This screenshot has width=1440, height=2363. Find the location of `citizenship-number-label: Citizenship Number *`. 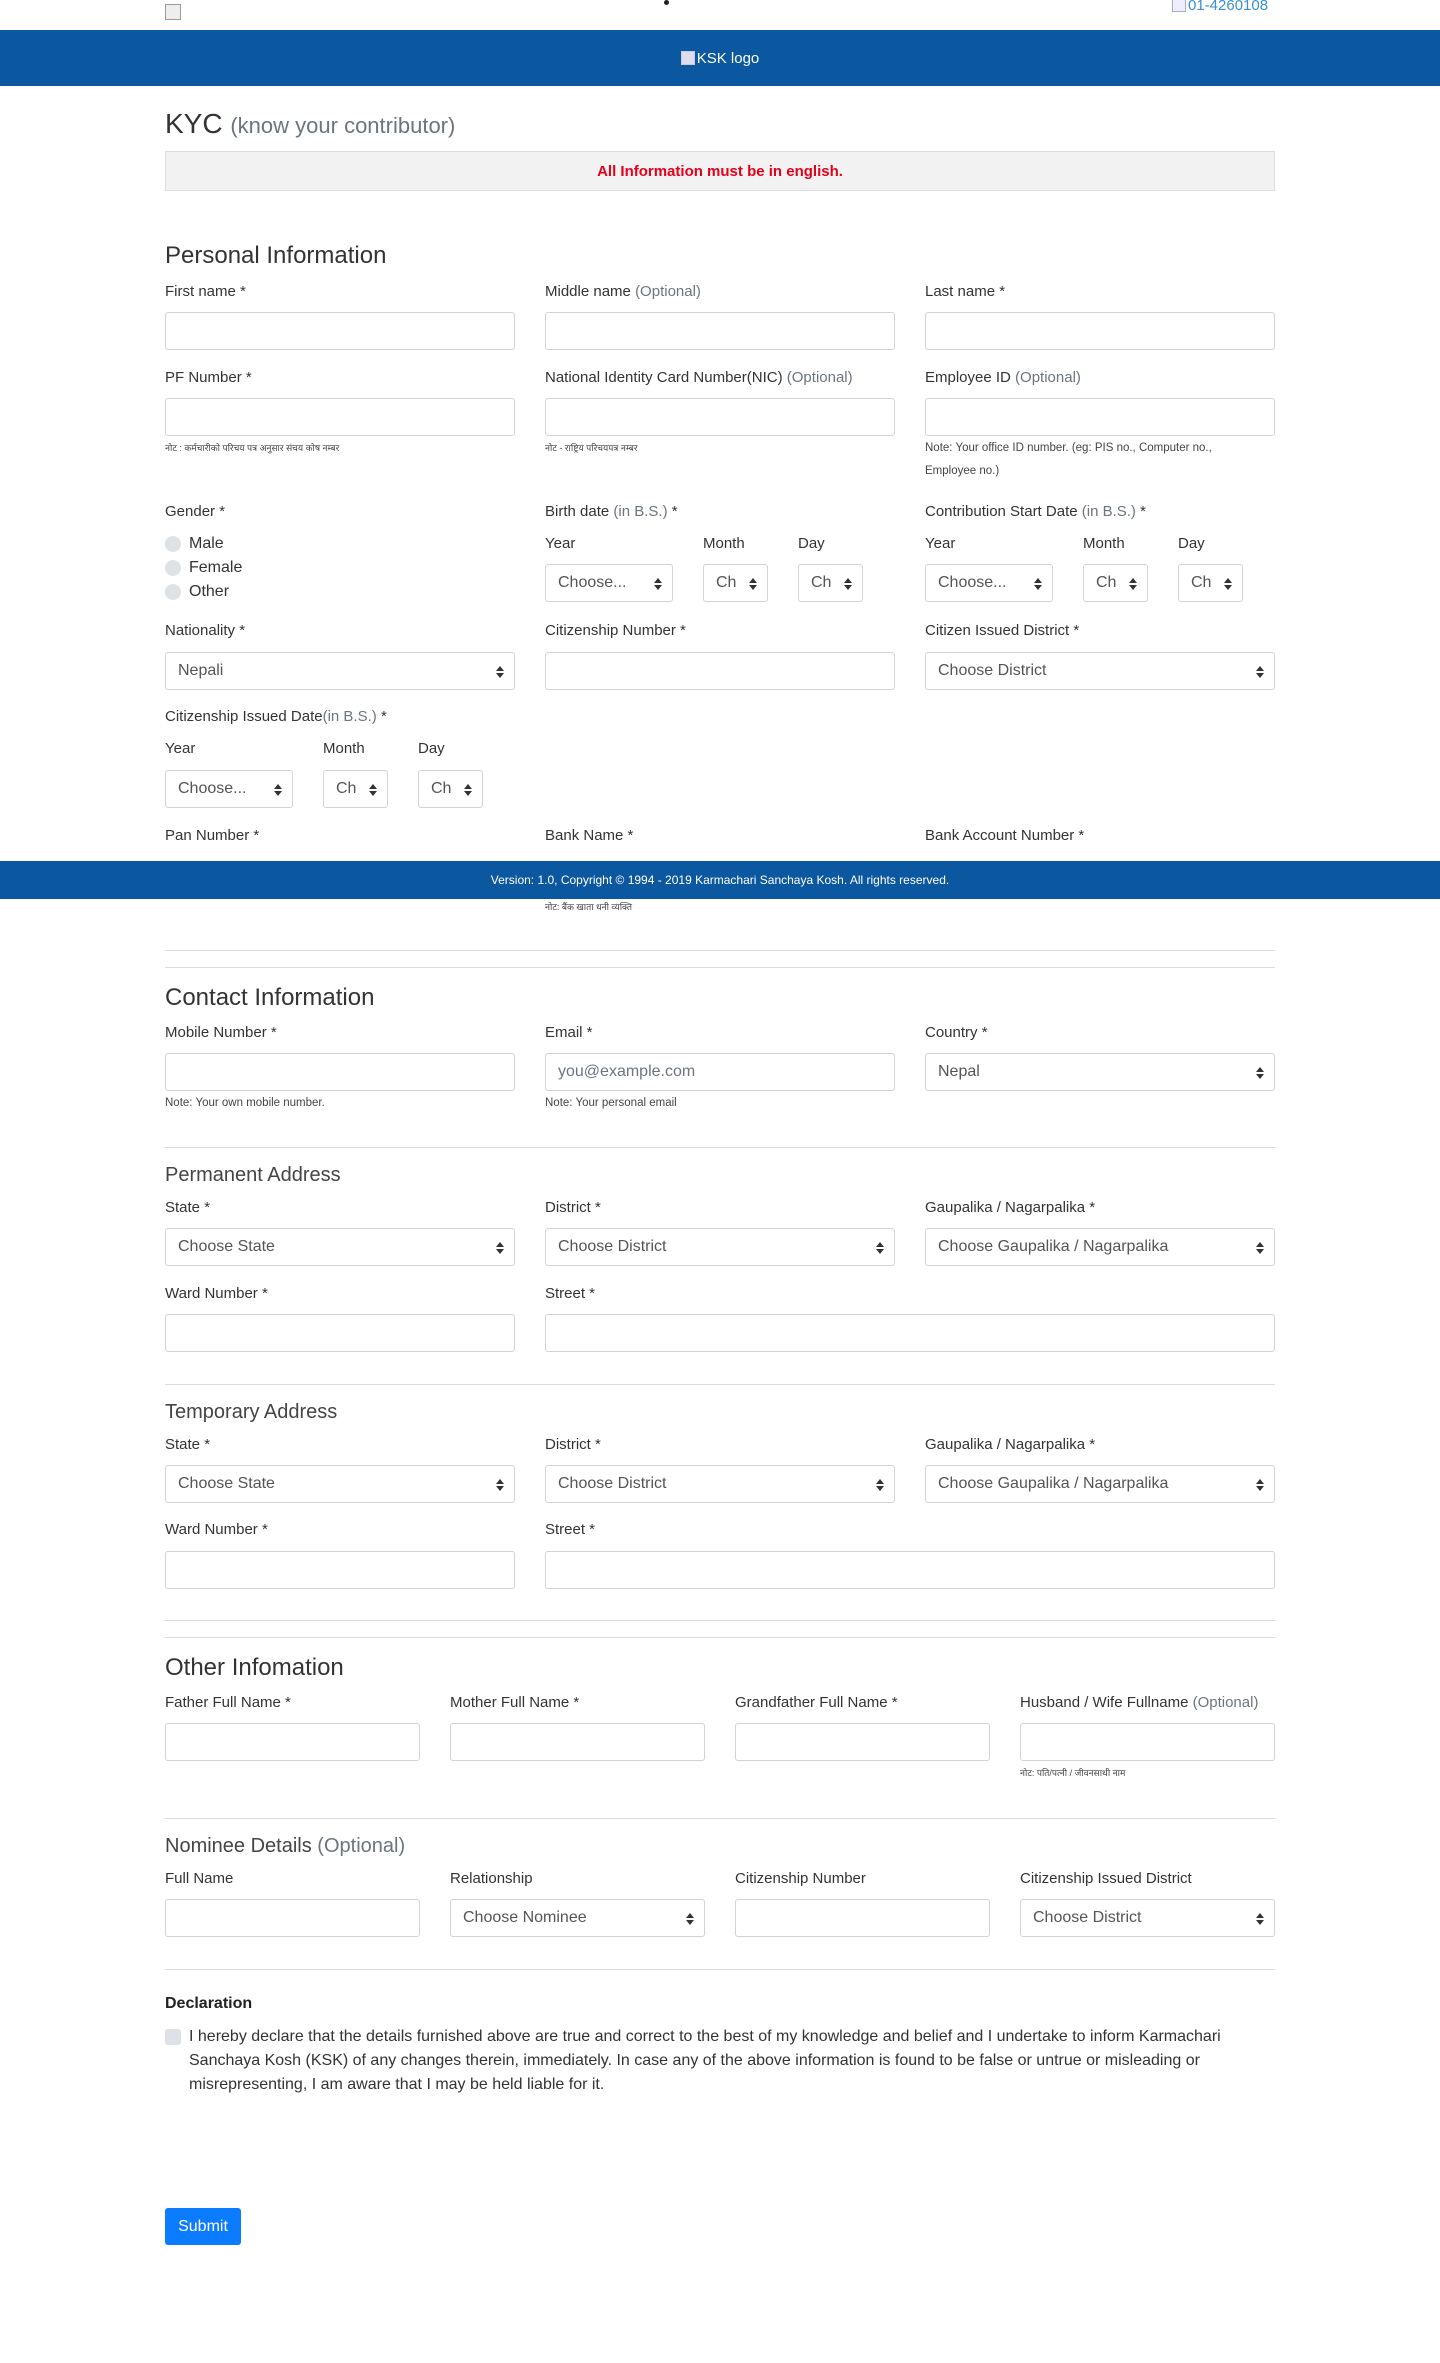

citizenship-number-label: Citizenship Number * is located at coordinates (615, 630).